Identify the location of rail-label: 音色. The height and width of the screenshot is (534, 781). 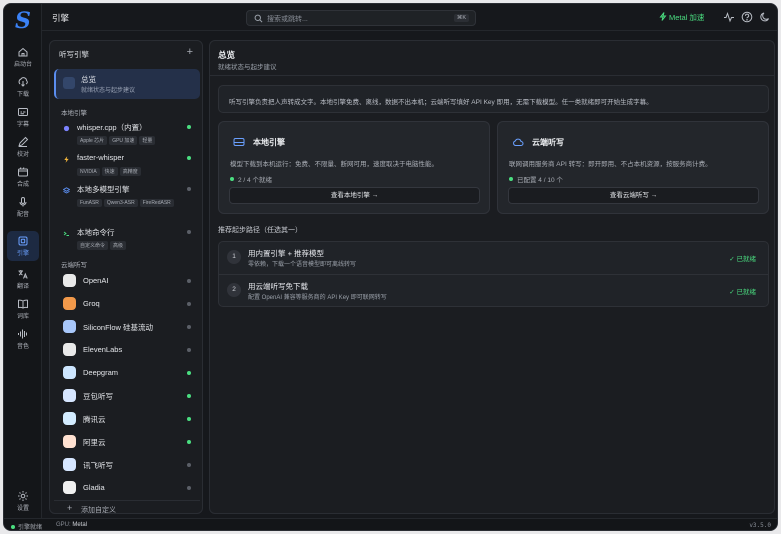
(22, 347).